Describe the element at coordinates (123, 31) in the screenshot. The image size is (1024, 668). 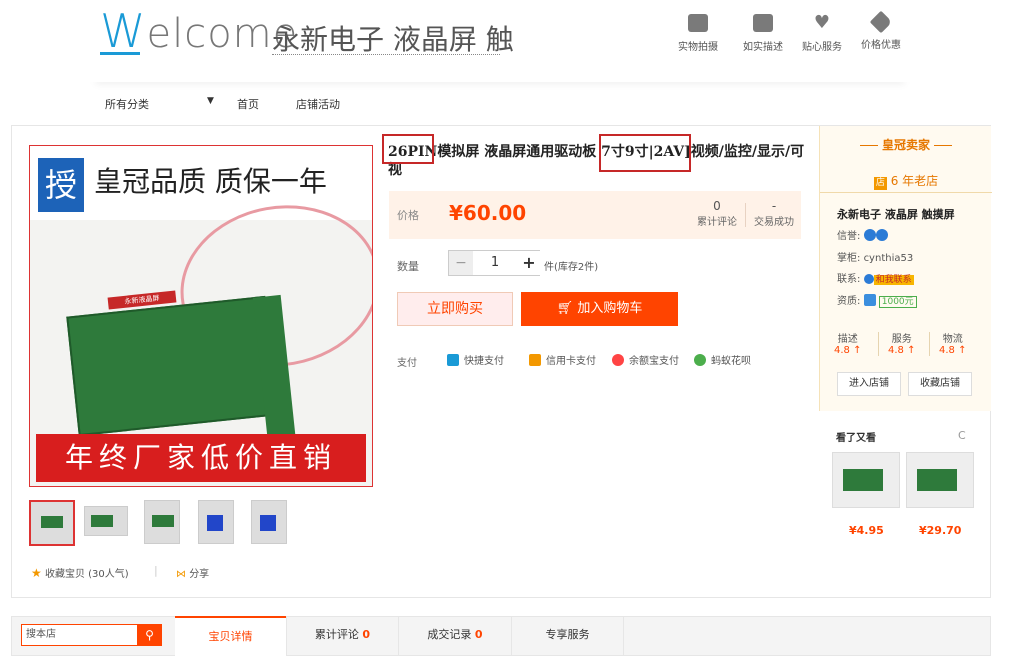
I see `logo-w: W` at that location.